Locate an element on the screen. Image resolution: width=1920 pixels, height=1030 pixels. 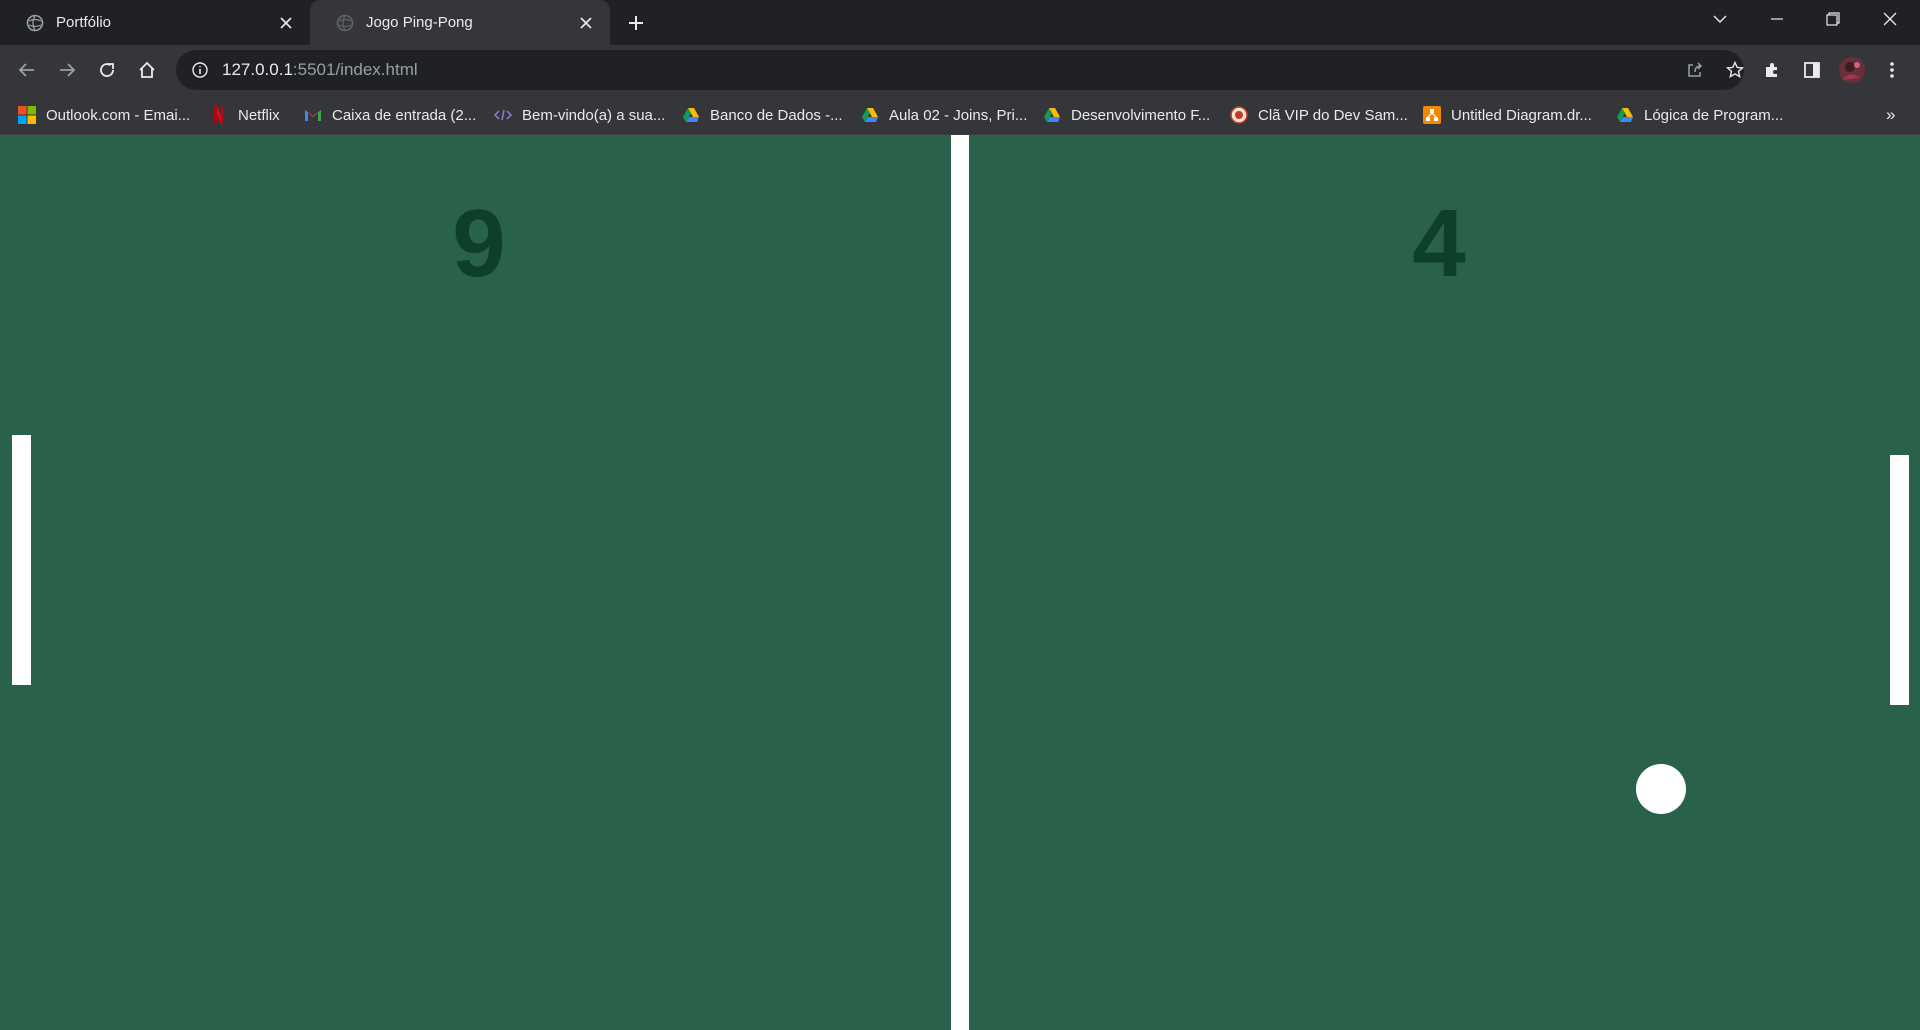
toolbar: 127.0.0.1:5501/index.html is located at coordinates (960, 69).